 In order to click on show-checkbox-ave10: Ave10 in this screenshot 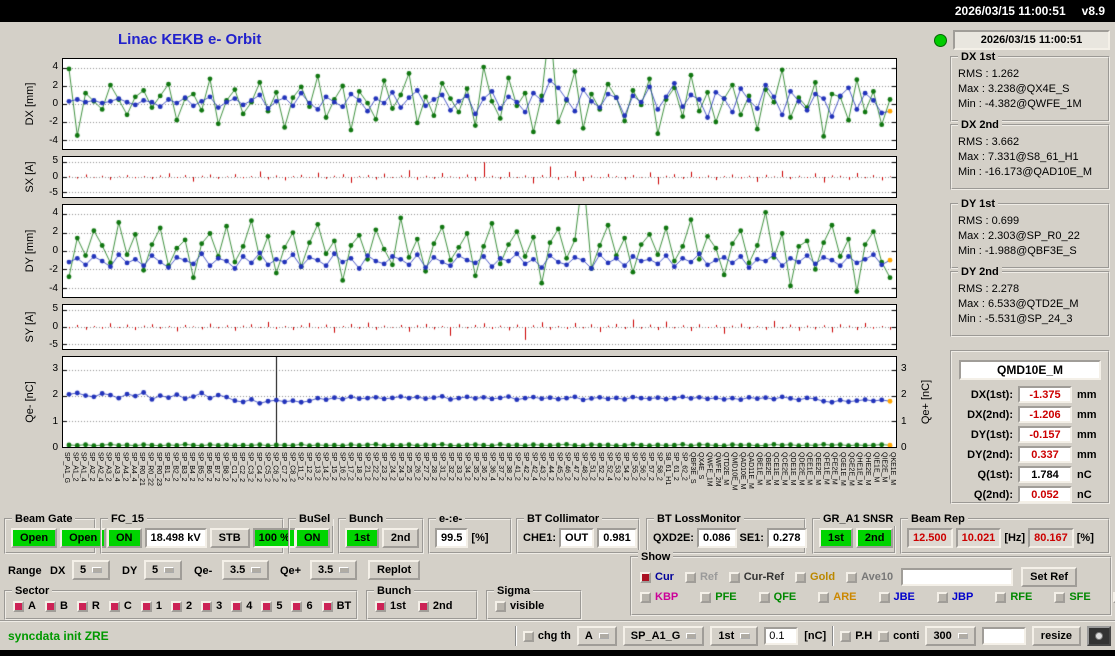, I will do `click(869, 577)`.